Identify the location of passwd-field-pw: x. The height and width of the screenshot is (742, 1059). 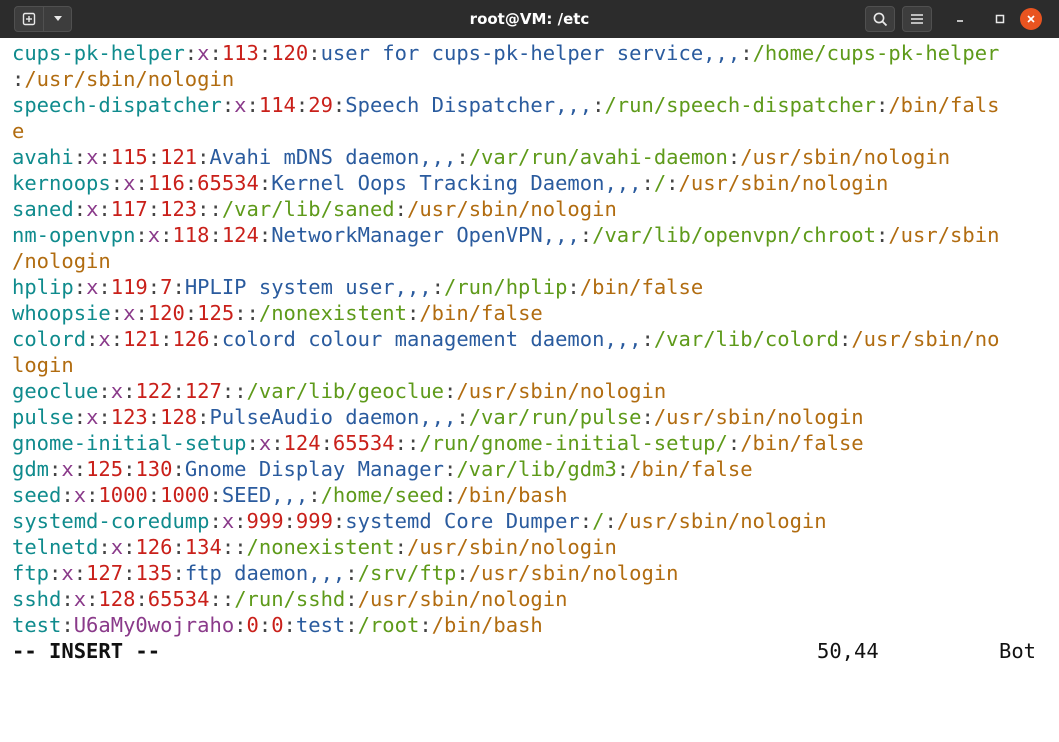
(92, 417).